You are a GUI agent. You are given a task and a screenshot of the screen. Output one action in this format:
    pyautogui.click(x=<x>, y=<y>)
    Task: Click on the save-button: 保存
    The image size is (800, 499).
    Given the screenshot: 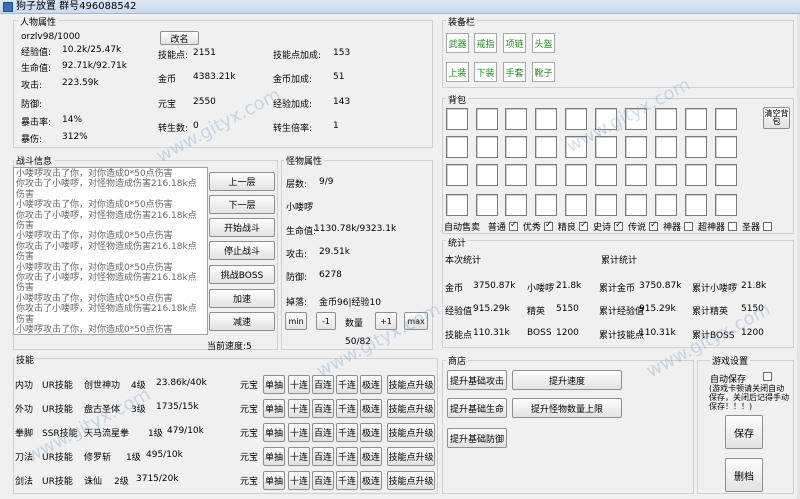 What is the action you would take?
    pyautogui.click(x=744, y=432)
    